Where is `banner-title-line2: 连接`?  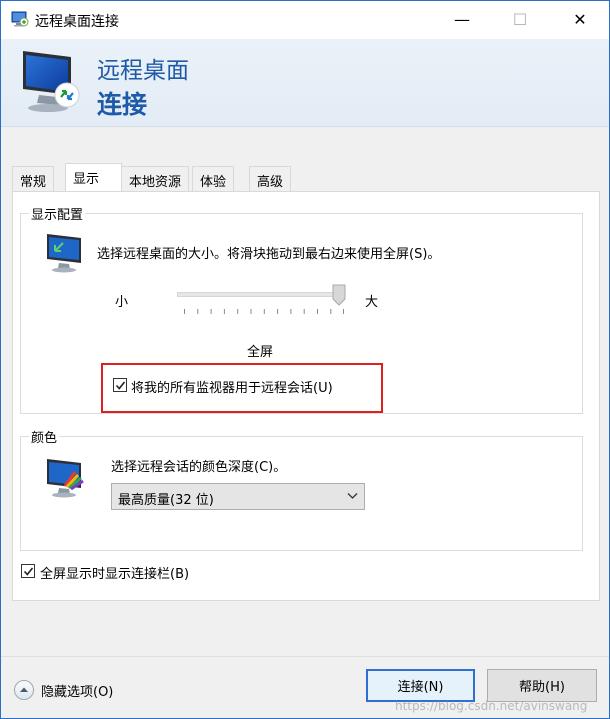 banner-title-line2: 连接 is located at coordinates (122, 104).